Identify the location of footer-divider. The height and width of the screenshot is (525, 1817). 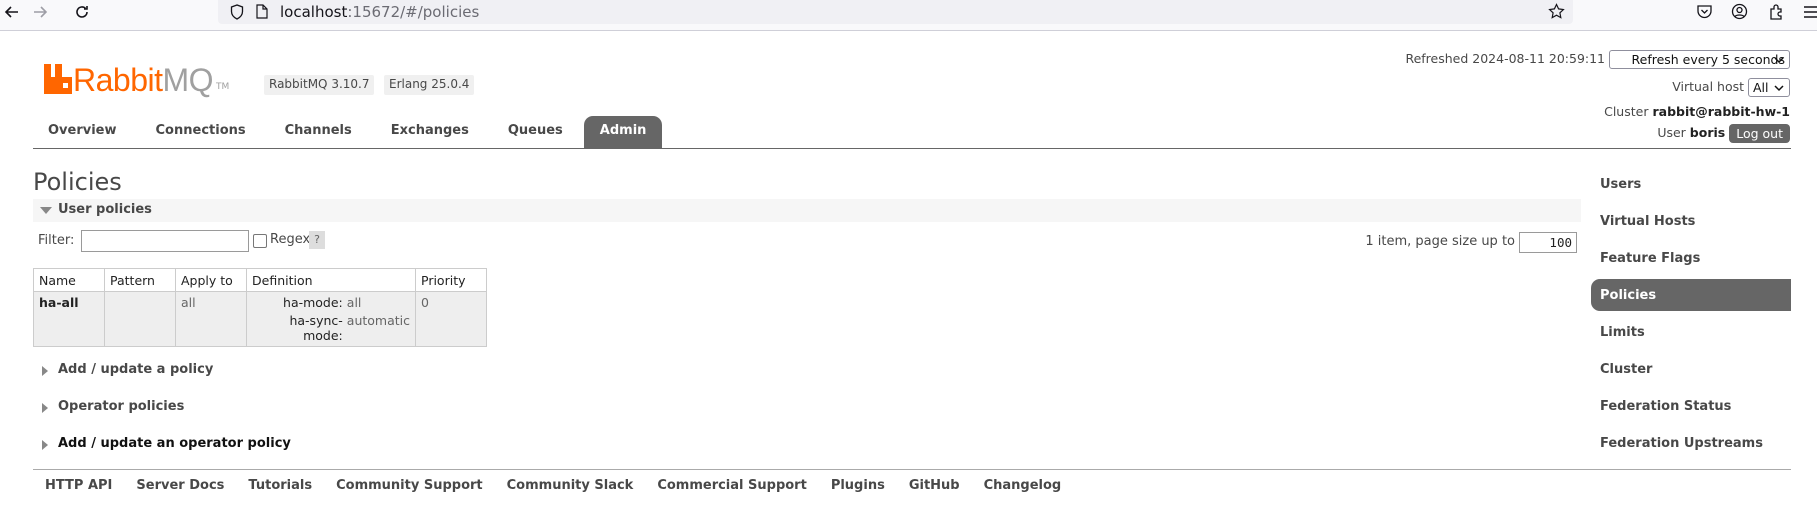
(912, 469).